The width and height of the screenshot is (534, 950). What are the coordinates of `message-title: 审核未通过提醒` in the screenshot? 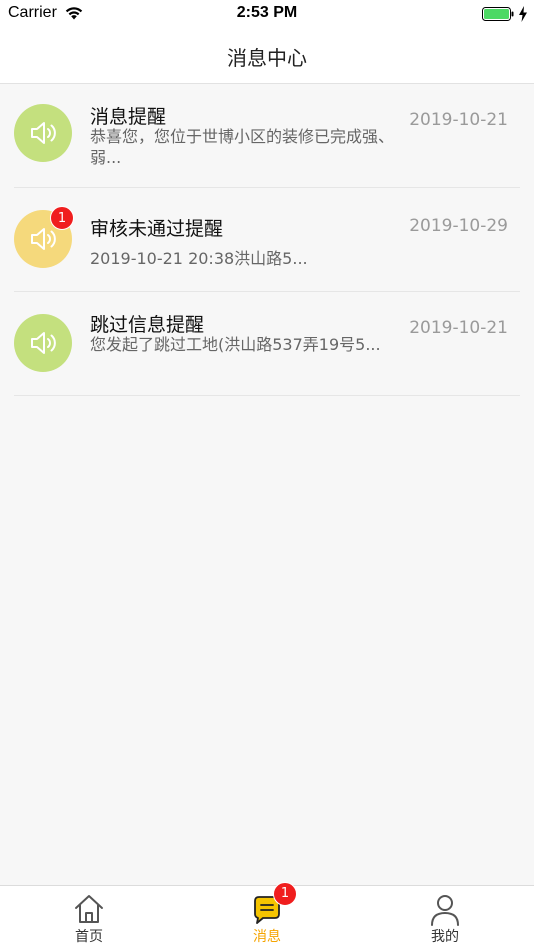 It's located at (157, 229).